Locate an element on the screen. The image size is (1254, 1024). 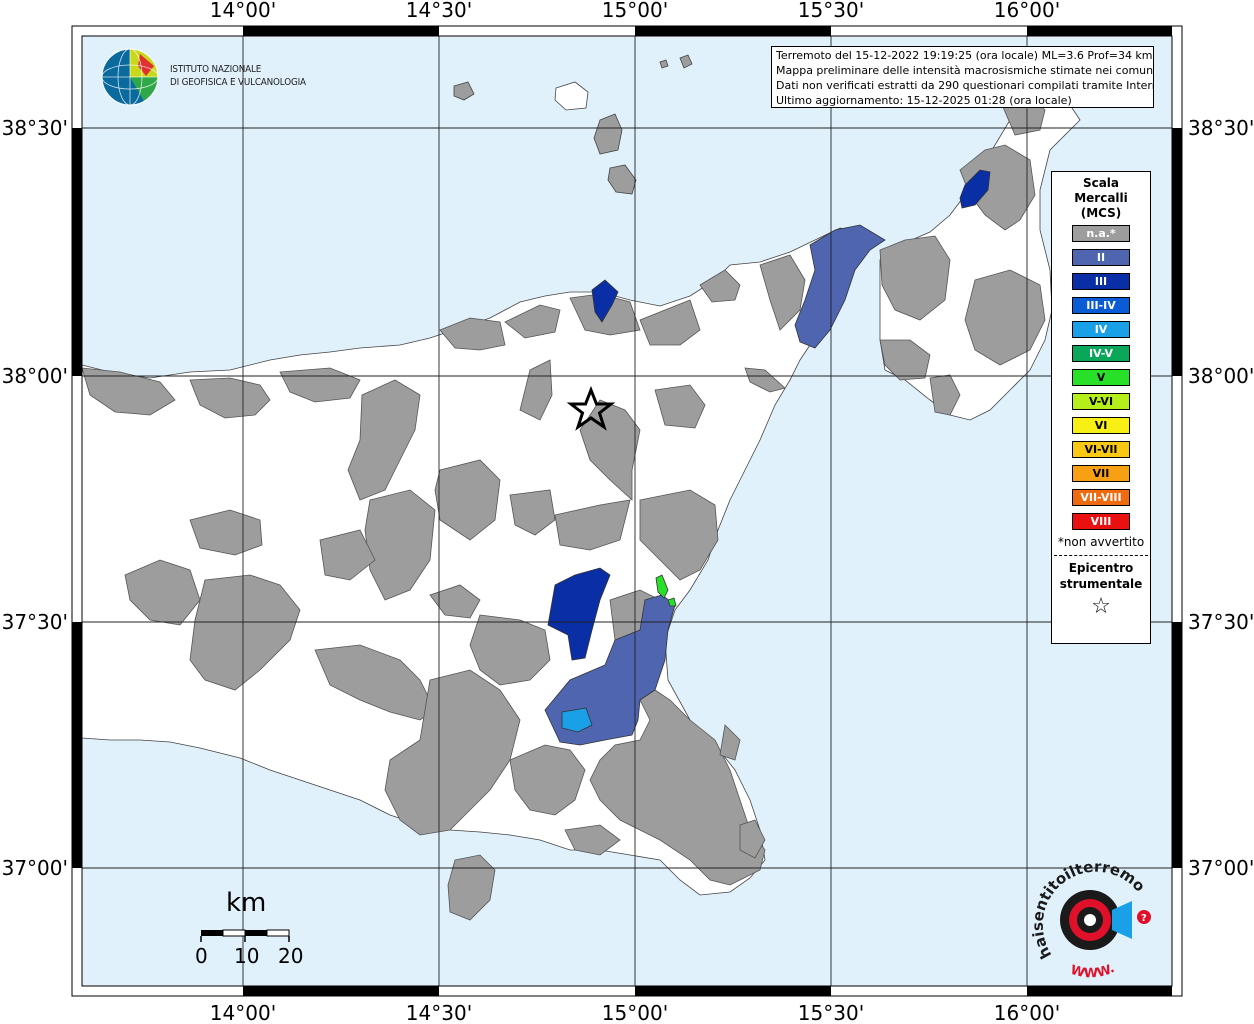
legend-separator is located at coordinates (1101, 555).